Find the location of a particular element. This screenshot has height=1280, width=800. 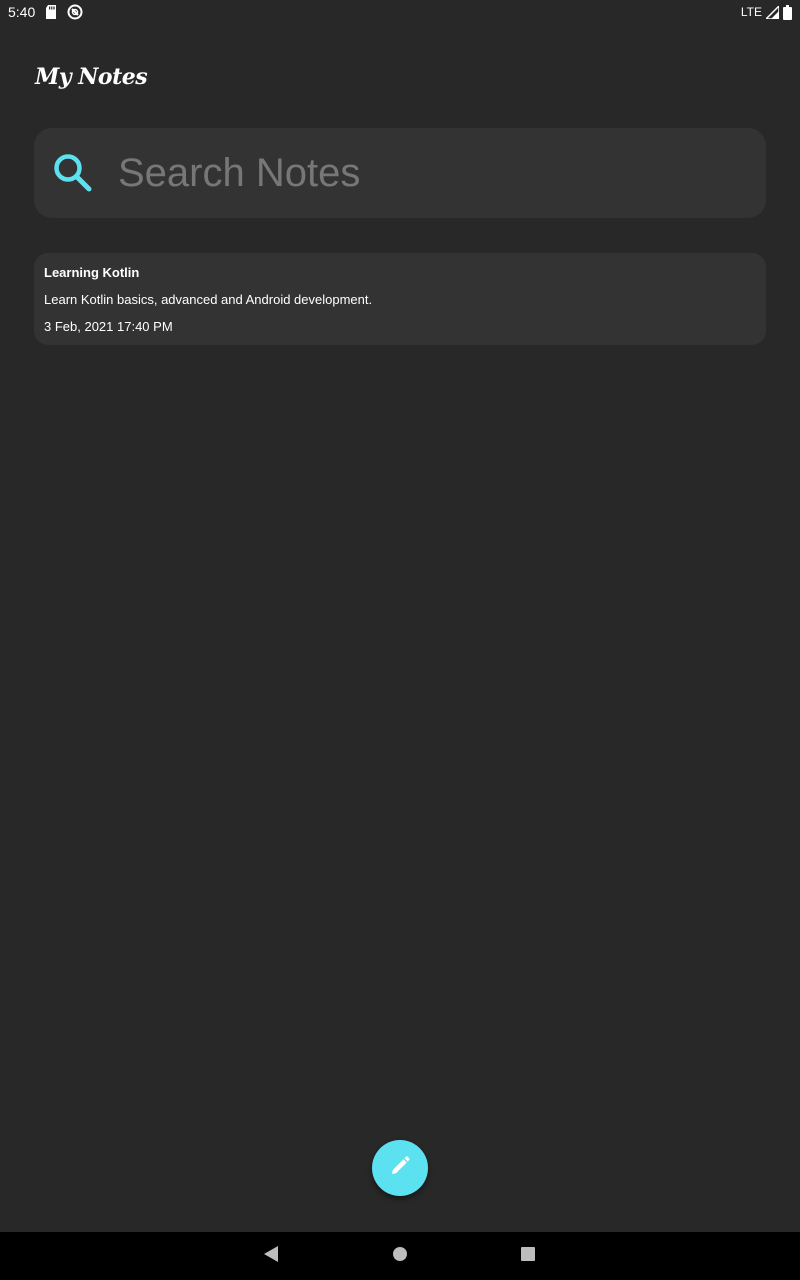

signal-icon is located at coordinates (772, 12).